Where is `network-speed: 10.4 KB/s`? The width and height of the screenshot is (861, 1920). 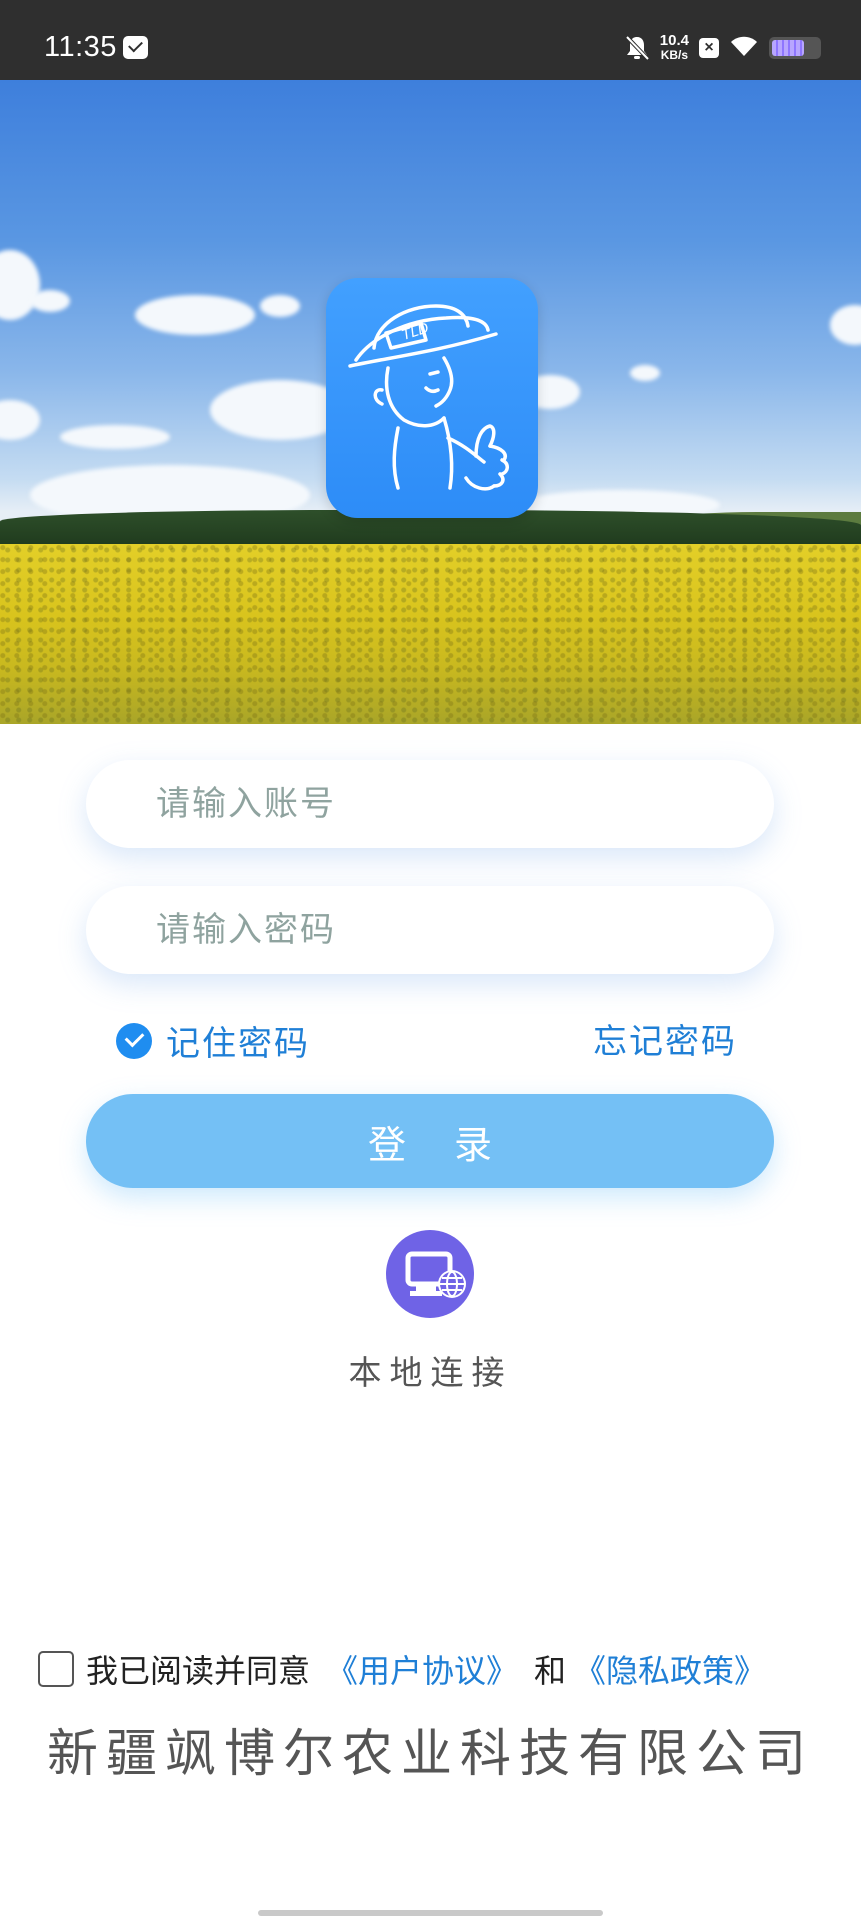
network-speed: 10.4 KB/s is located at coordinates (674, 47).